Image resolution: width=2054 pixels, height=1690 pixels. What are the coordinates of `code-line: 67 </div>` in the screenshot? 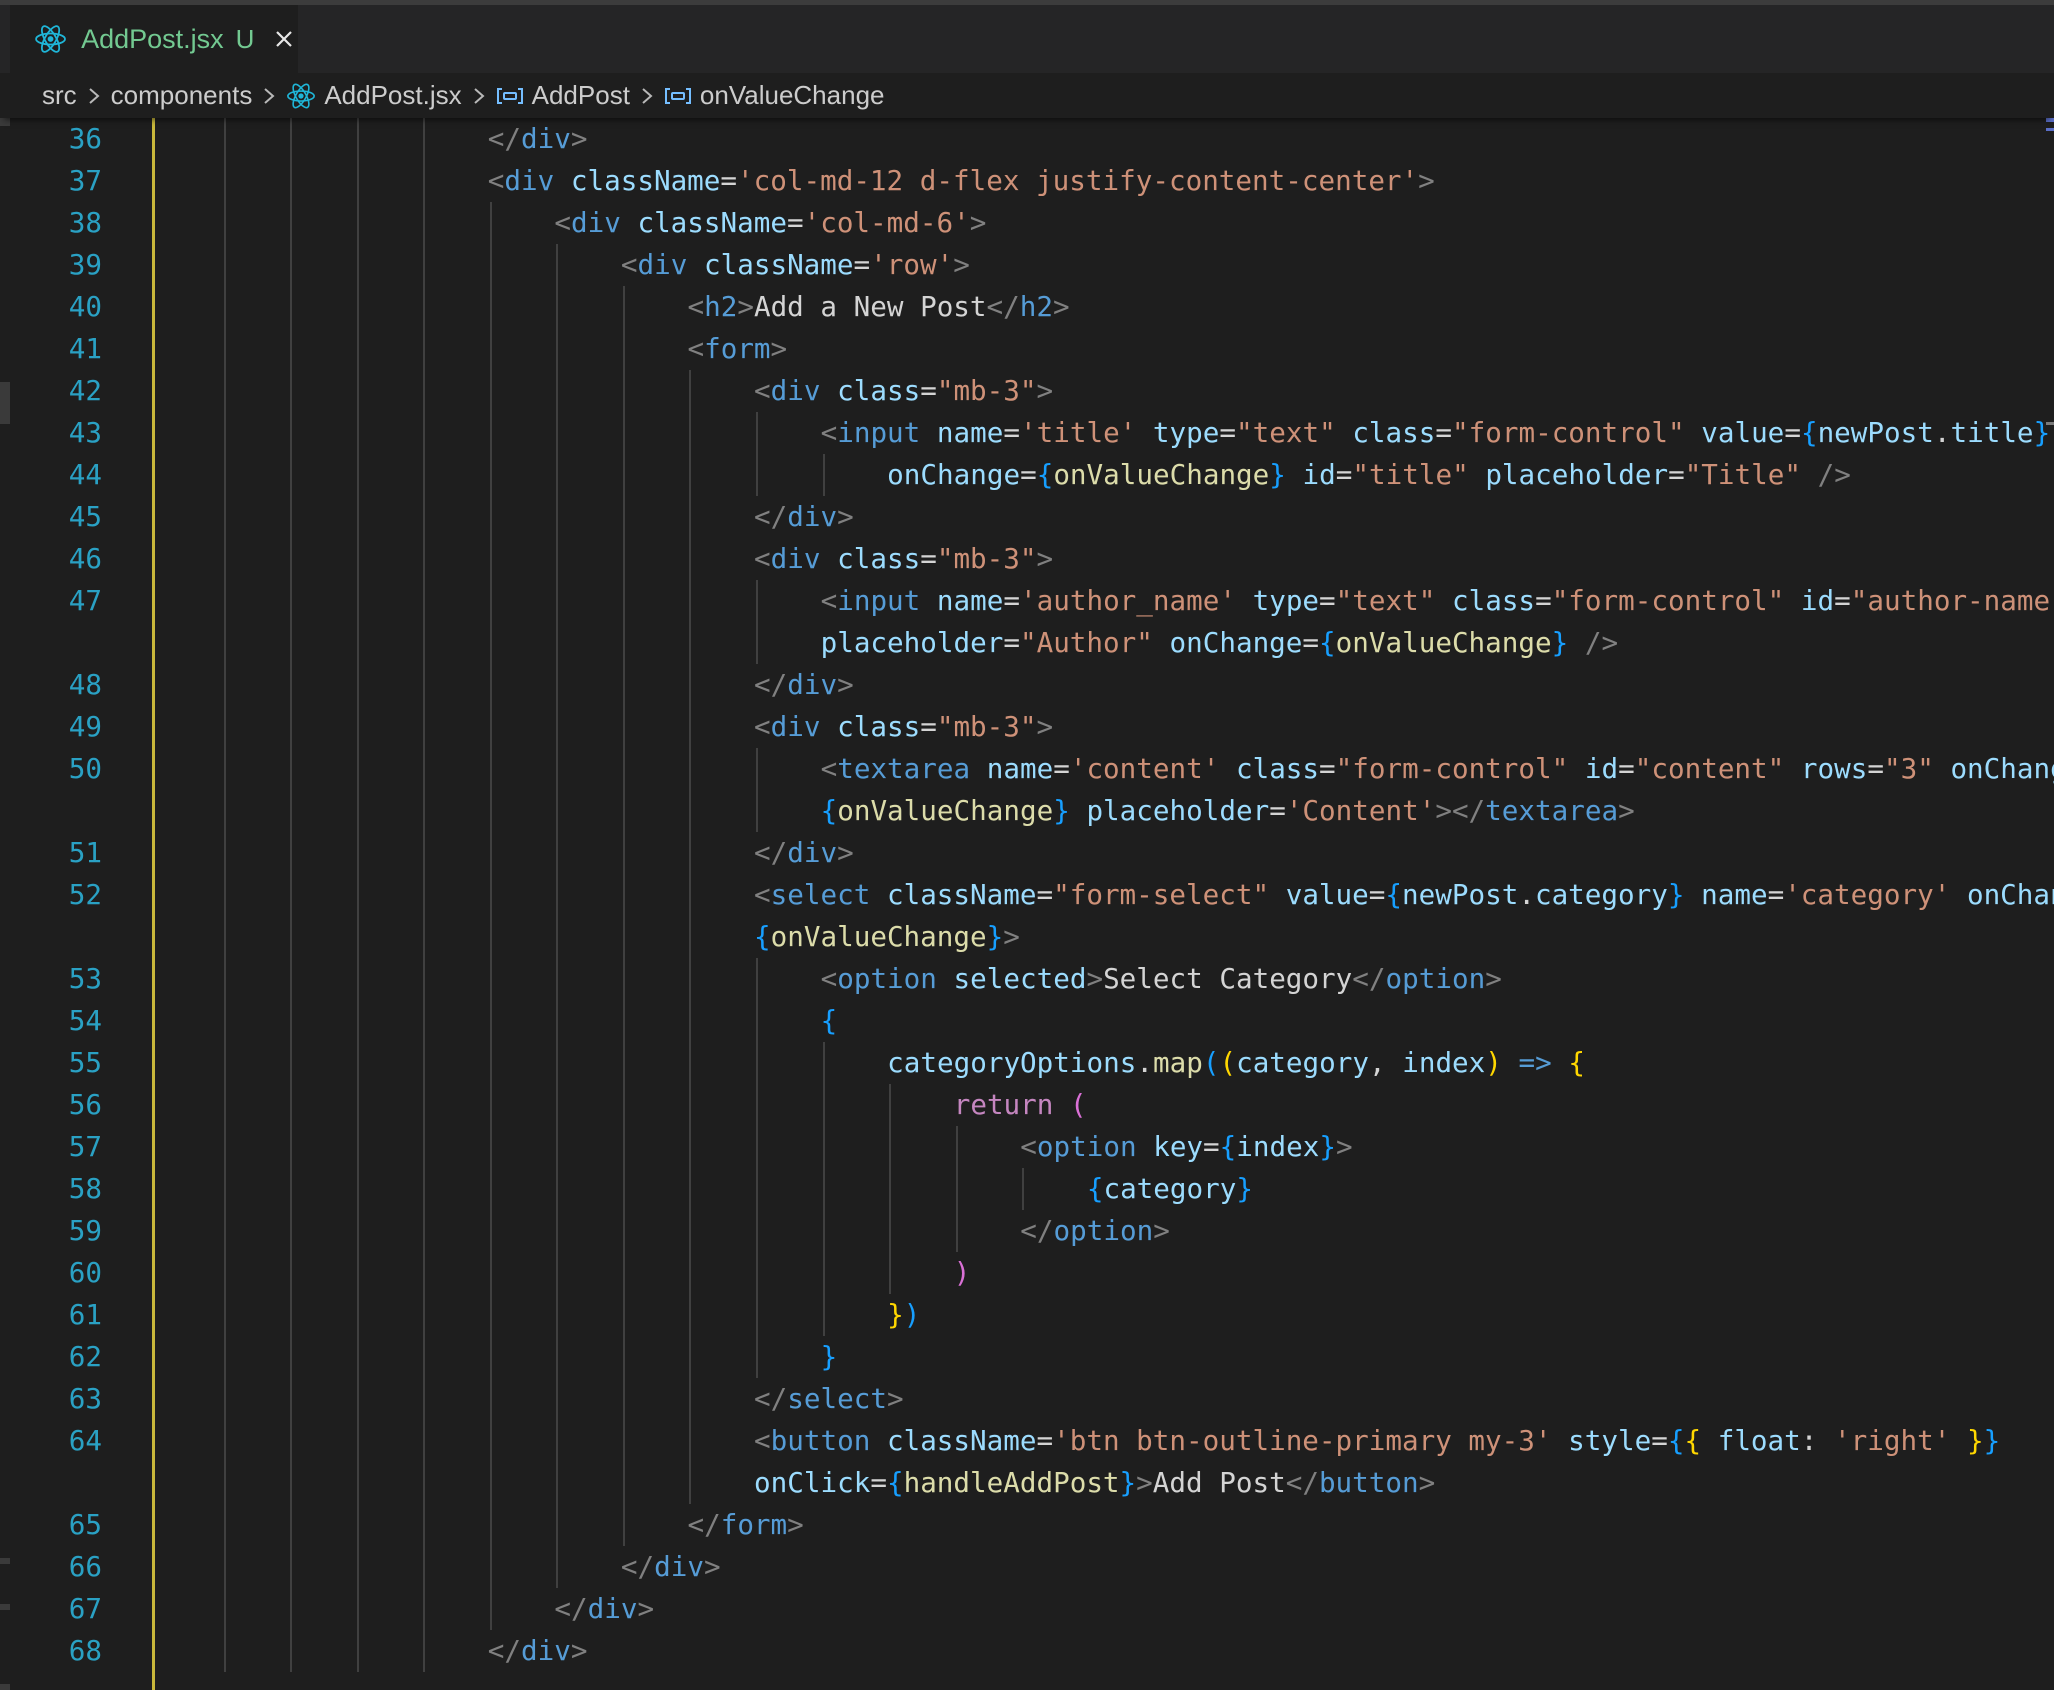 It's located at (1027, 1609).